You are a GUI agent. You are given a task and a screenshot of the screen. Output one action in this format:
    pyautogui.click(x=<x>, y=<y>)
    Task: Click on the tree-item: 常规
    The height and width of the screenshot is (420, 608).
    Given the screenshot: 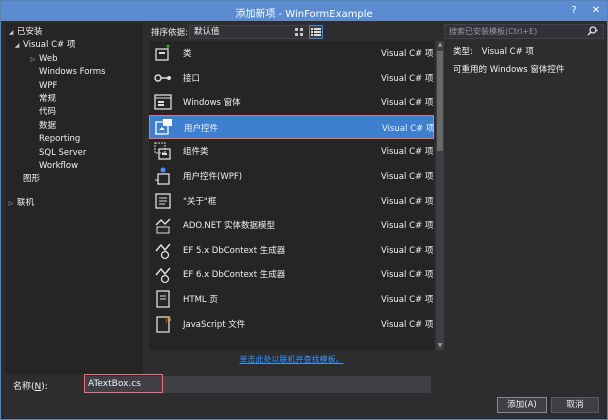 What is the action you would take?
    pyautogui.click(x=74, y=99)
    